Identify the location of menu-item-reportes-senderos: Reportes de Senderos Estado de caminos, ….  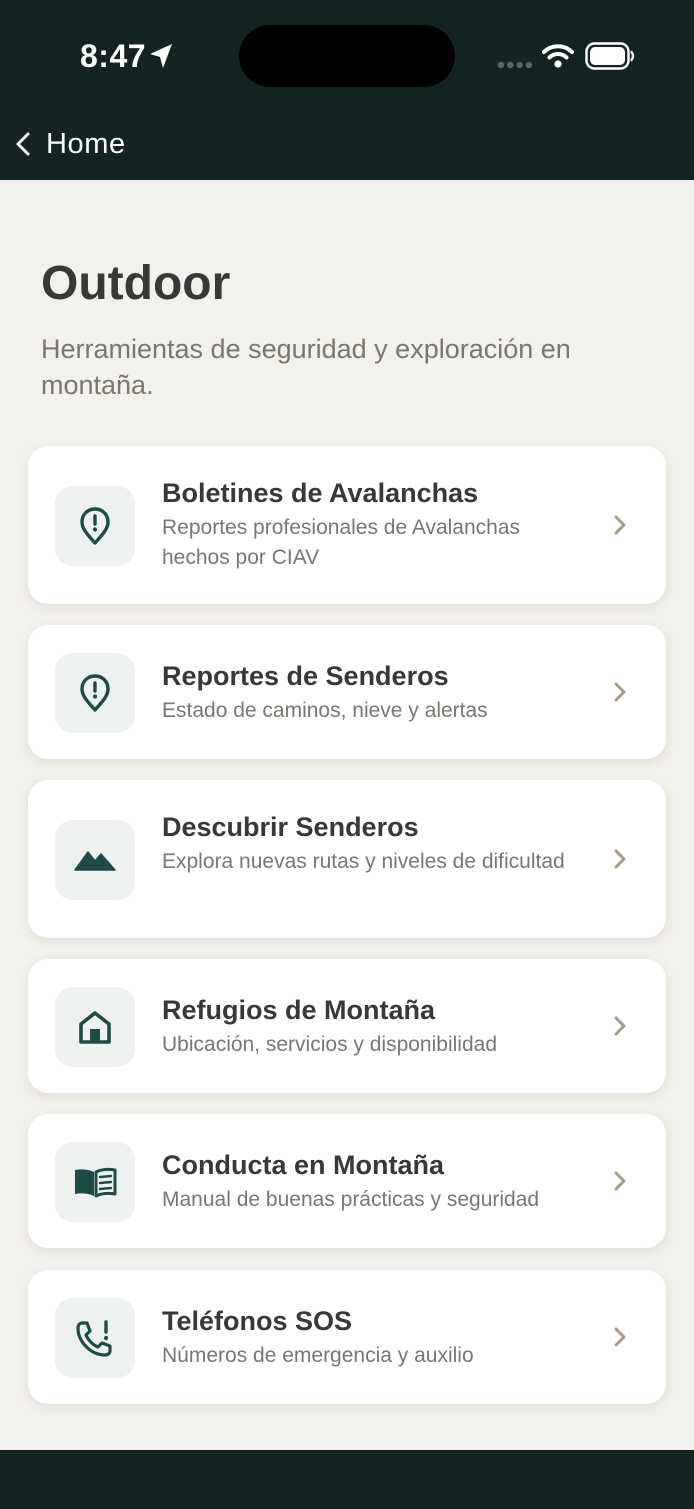
(347, 692).